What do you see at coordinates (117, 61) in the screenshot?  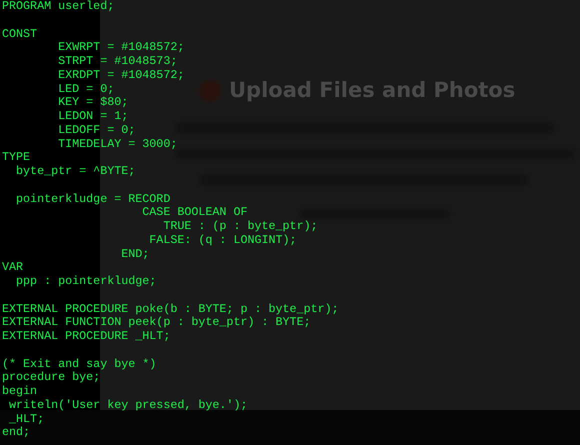 I see `code-line: STRPT = #1048573;` at bounding box center [117, 61].